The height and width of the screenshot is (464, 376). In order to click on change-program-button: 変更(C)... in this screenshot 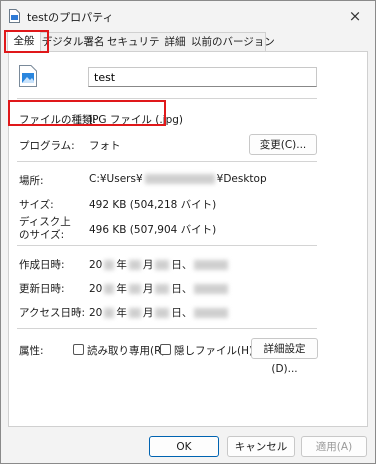, I will do `click(283, 144)`.